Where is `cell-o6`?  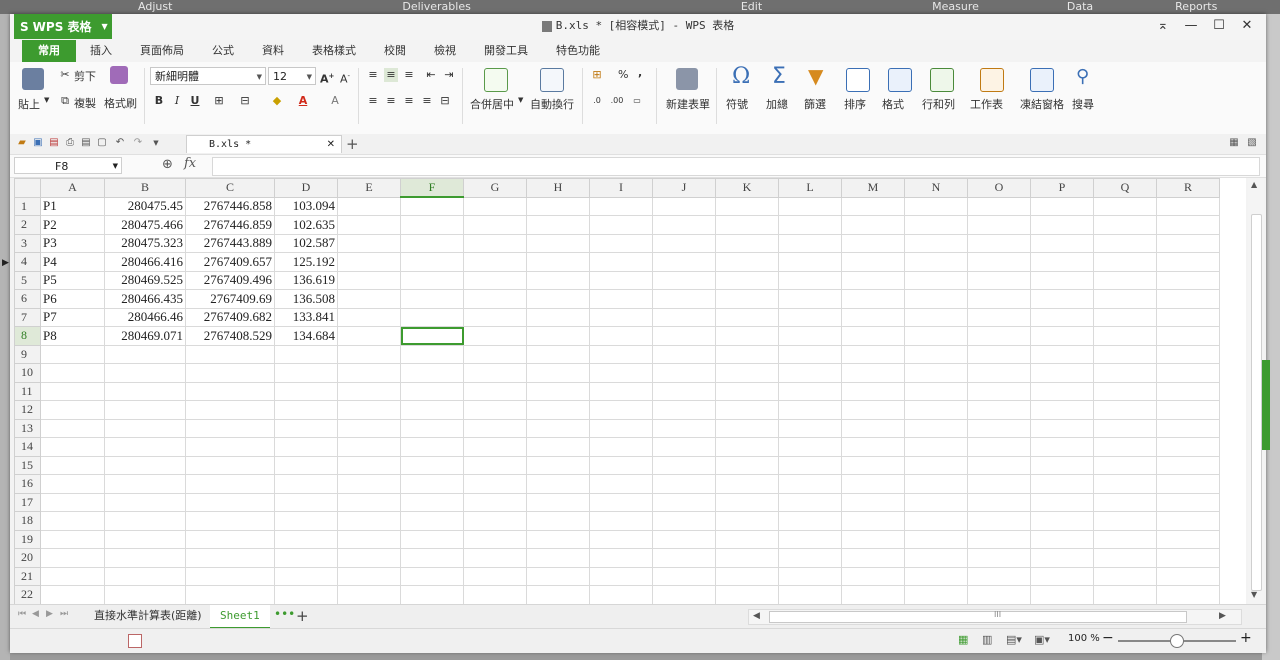 cell-o6 is located at coordinates (999, 299).